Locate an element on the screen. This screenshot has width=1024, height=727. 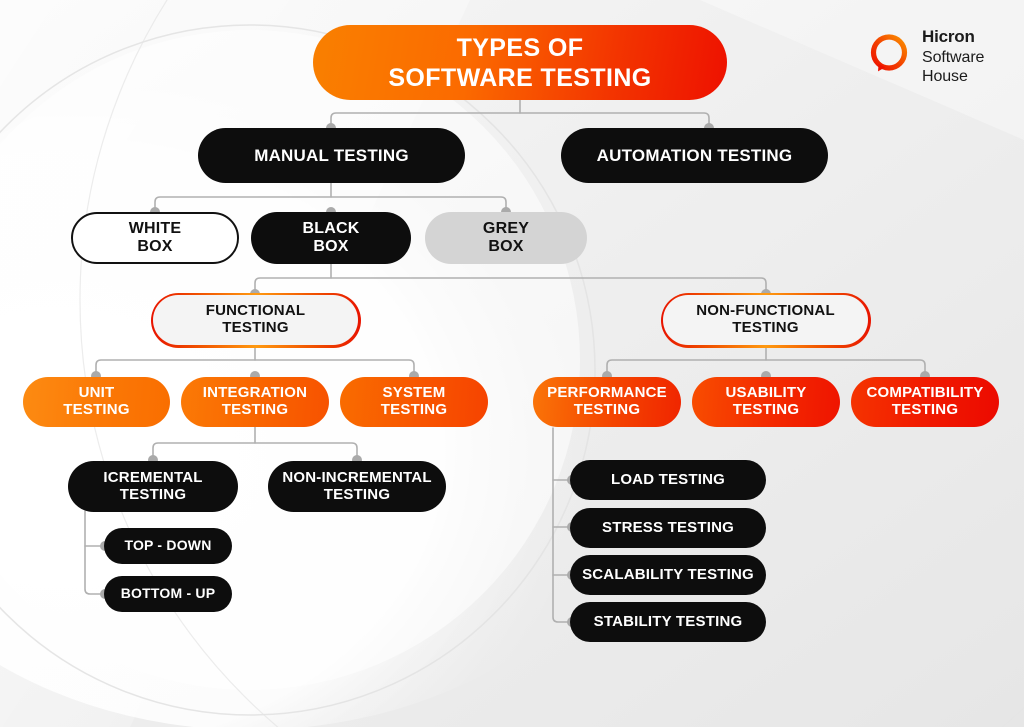
node-label: GREY BOX is located at coordinates (506, 237).